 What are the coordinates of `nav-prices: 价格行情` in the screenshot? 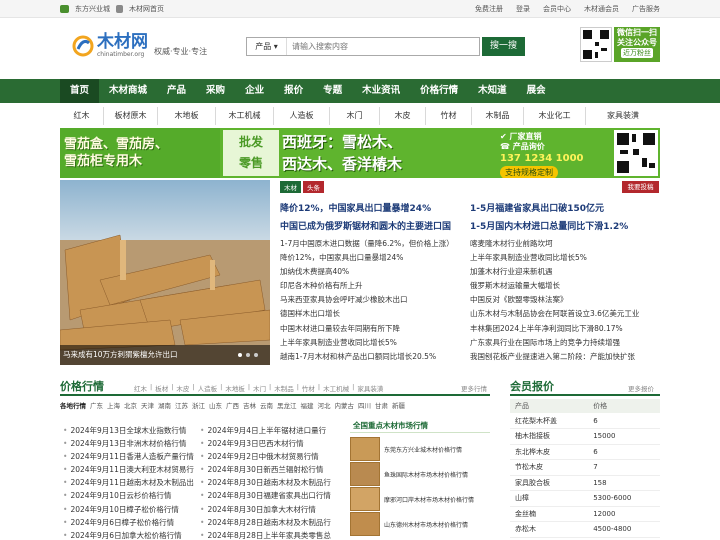 It's located at (439, 91).